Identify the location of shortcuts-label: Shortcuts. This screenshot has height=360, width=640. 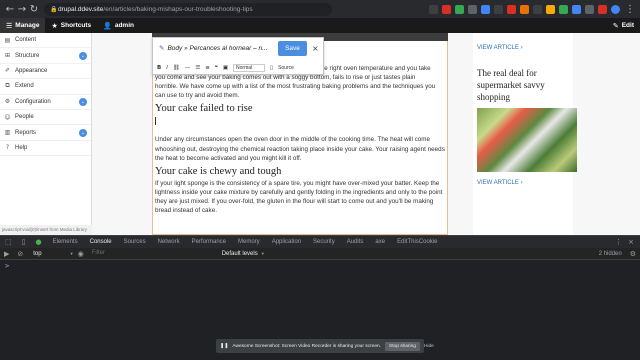
(76, 25).